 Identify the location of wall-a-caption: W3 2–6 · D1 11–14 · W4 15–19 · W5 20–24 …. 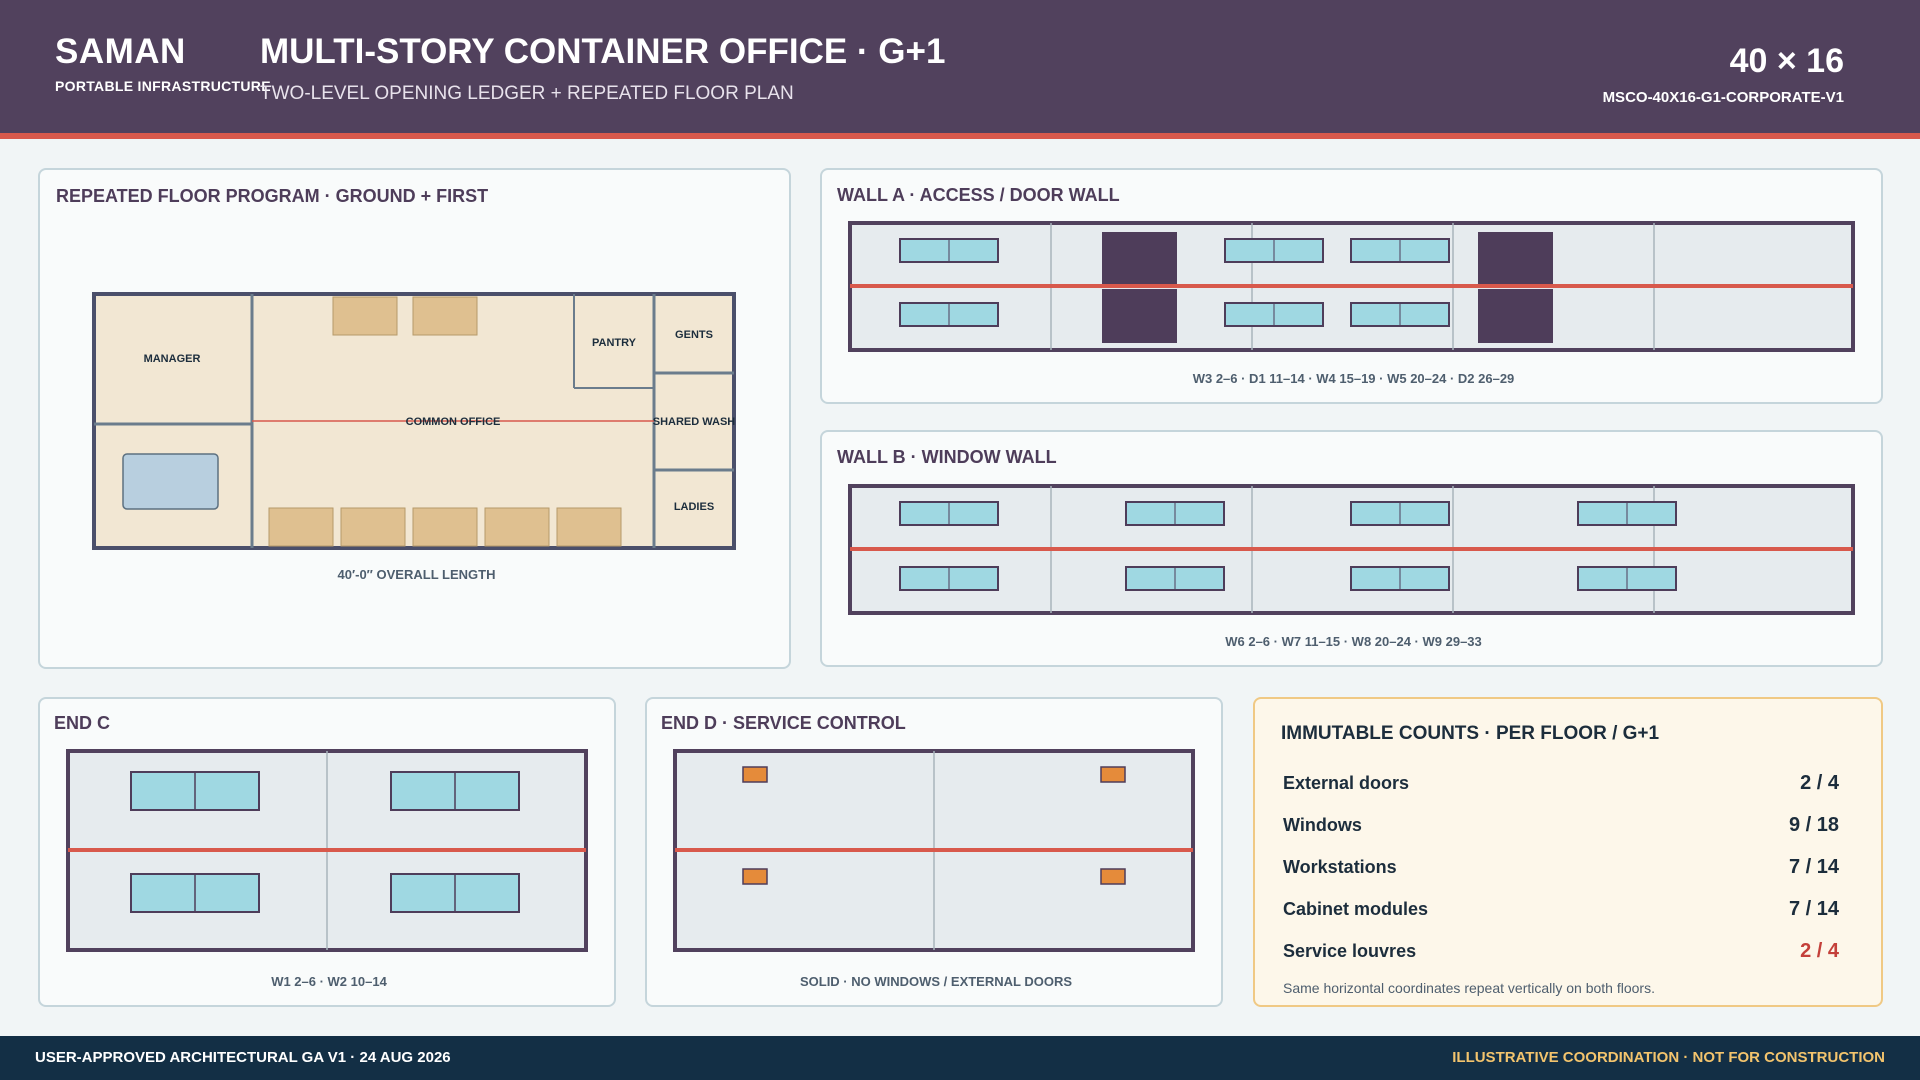
(1353, 378).